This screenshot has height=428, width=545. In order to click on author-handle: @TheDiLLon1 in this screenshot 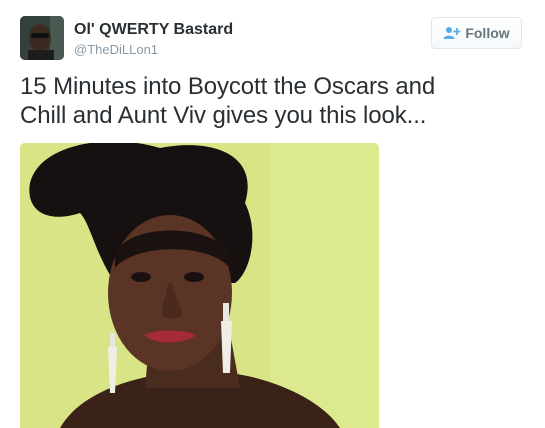, I will do `click(116, 49)`.